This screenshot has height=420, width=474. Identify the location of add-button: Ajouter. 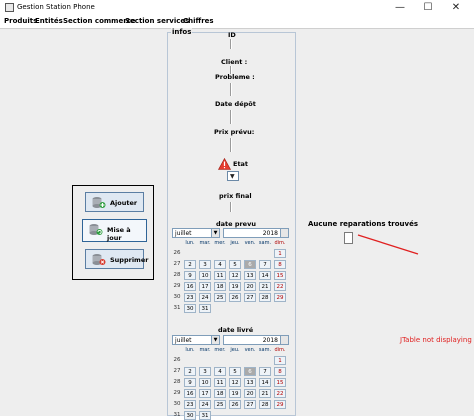
(114, 202).